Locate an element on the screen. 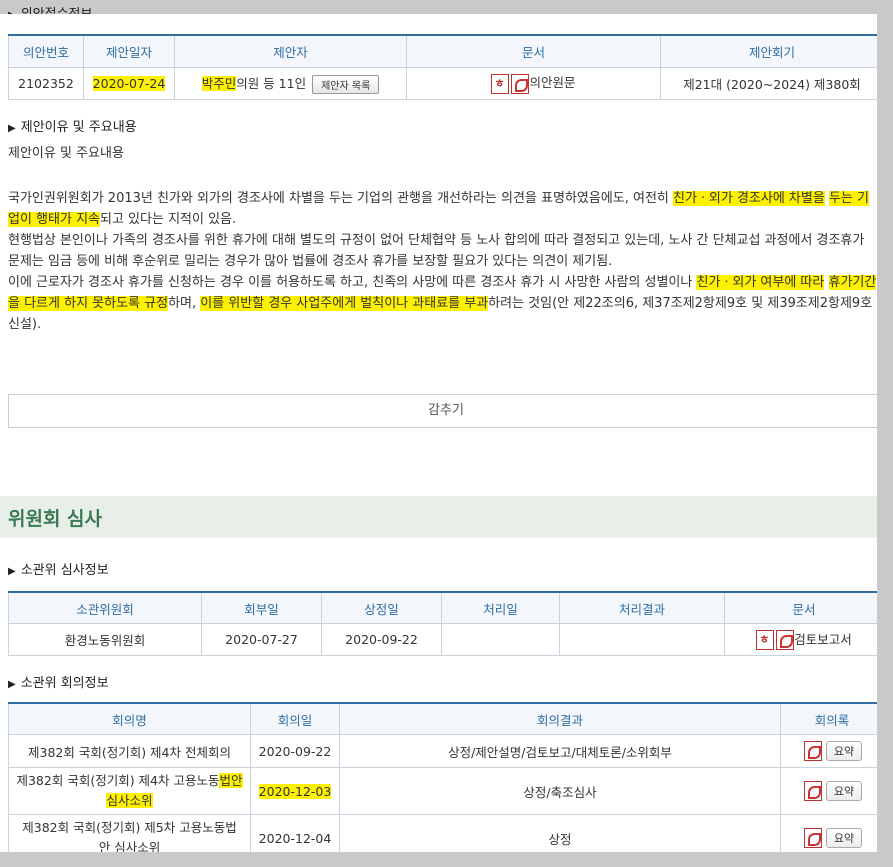 This screenshot has height=867, width=893. col-bill-no: 의안번호 is located at coordinates (46, 51).